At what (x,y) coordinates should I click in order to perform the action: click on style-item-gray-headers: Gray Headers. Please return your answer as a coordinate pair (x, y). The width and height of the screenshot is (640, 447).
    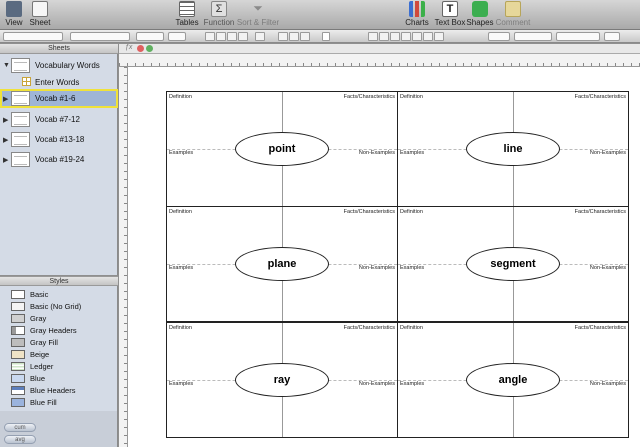
    Looking at the image, I should click on (59, 330).